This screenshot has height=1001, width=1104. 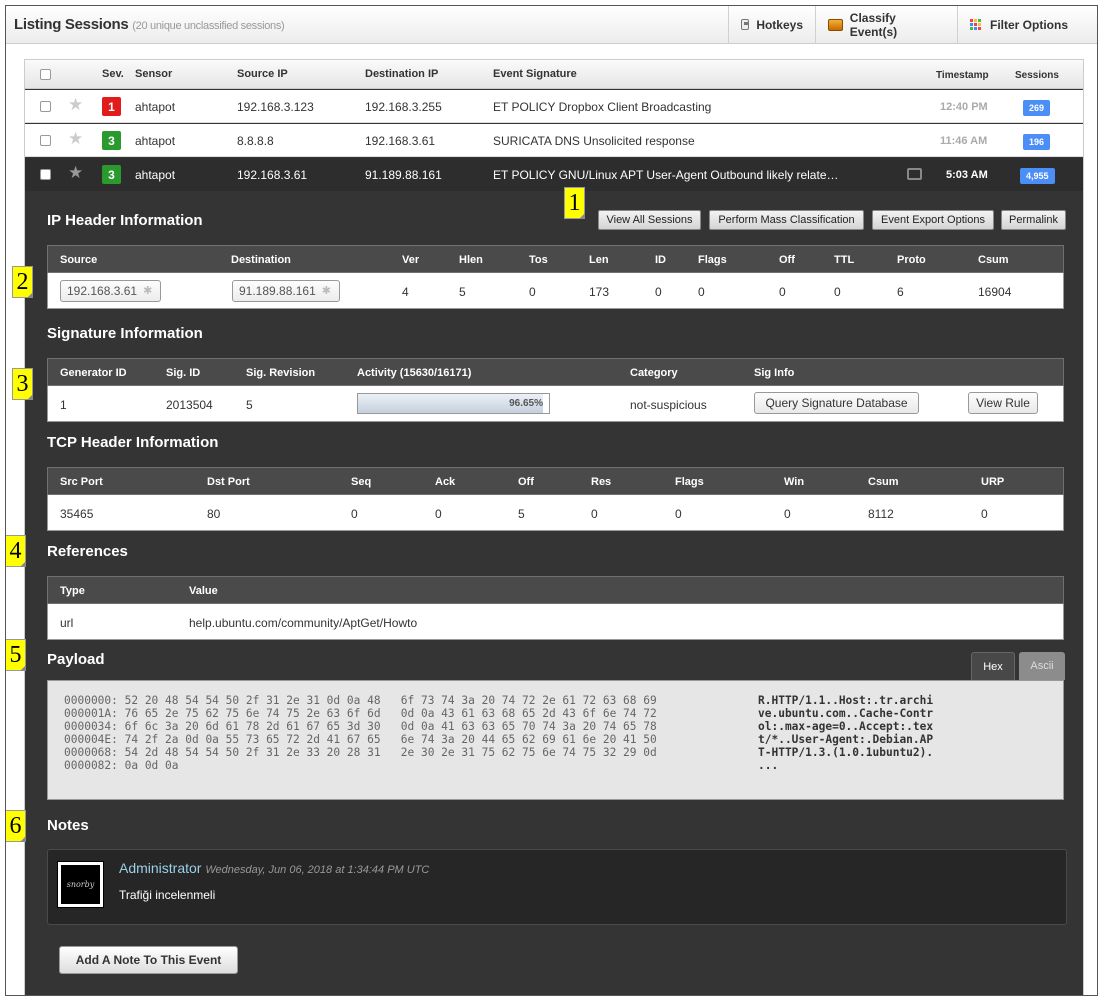 I want to click on tos-value: 0, so click(x=532, y=292).